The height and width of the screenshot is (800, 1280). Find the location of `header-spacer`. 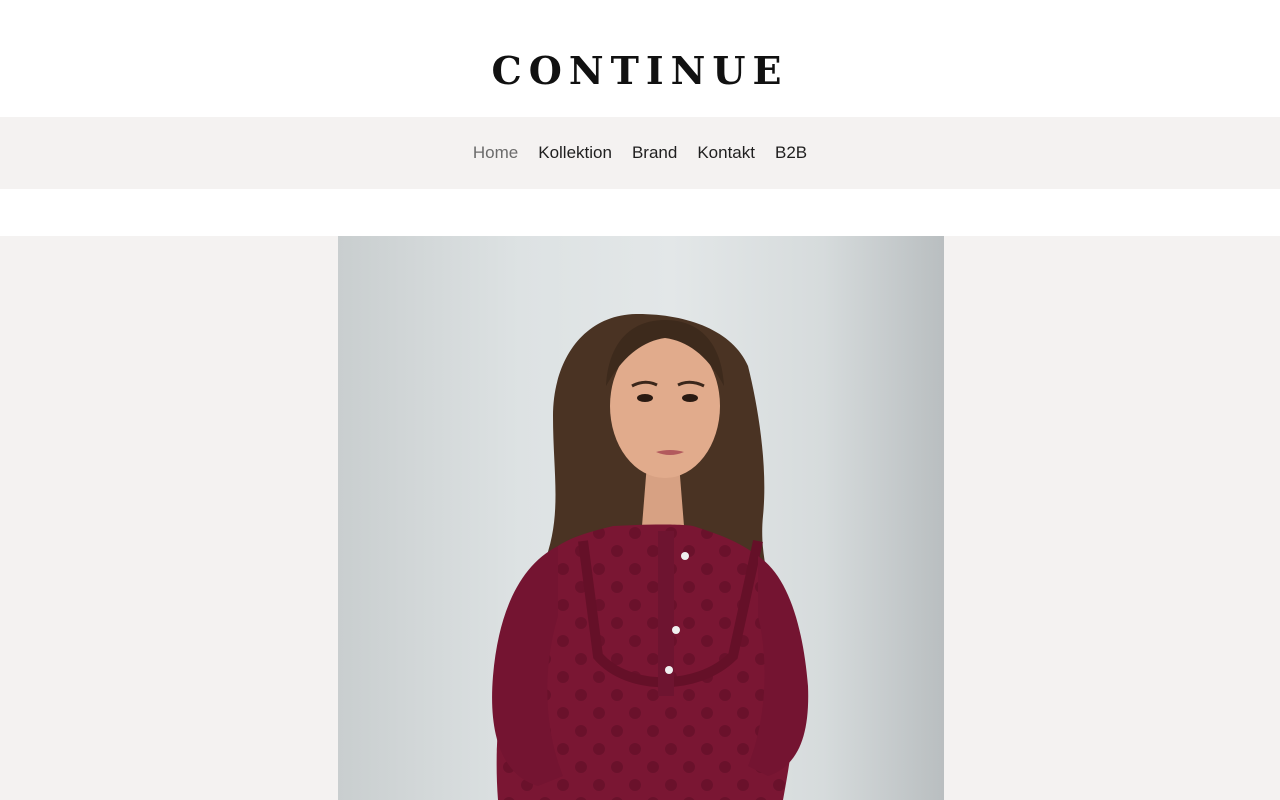

header-spacer is located at coordinates (640, 212).